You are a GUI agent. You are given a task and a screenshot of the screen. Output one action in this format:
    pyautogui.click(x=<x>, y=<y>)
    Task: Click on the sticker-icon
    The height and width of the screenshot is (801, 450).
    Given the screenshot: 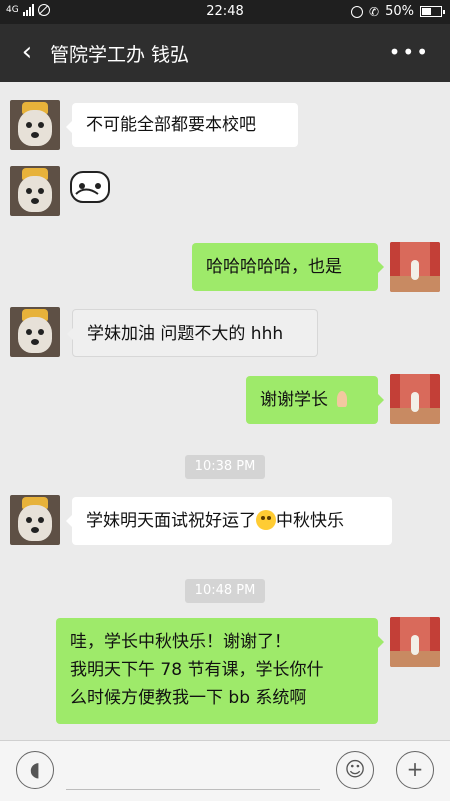 What is the action you would take?
    pyautogui.click(x=91, y=186)
    